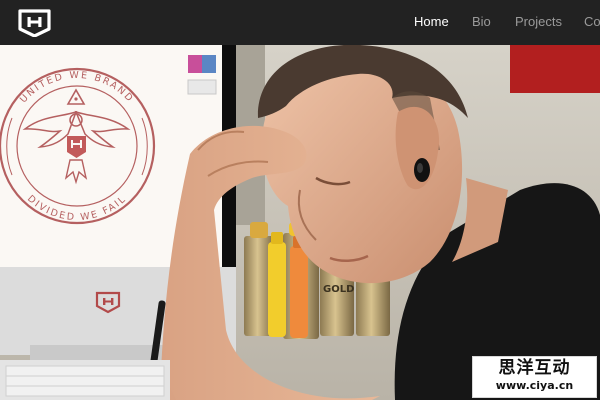  Describe the element at coordinates (534, 368) in the screenshot. I see `watermark-title: 思洋互动` at that location.